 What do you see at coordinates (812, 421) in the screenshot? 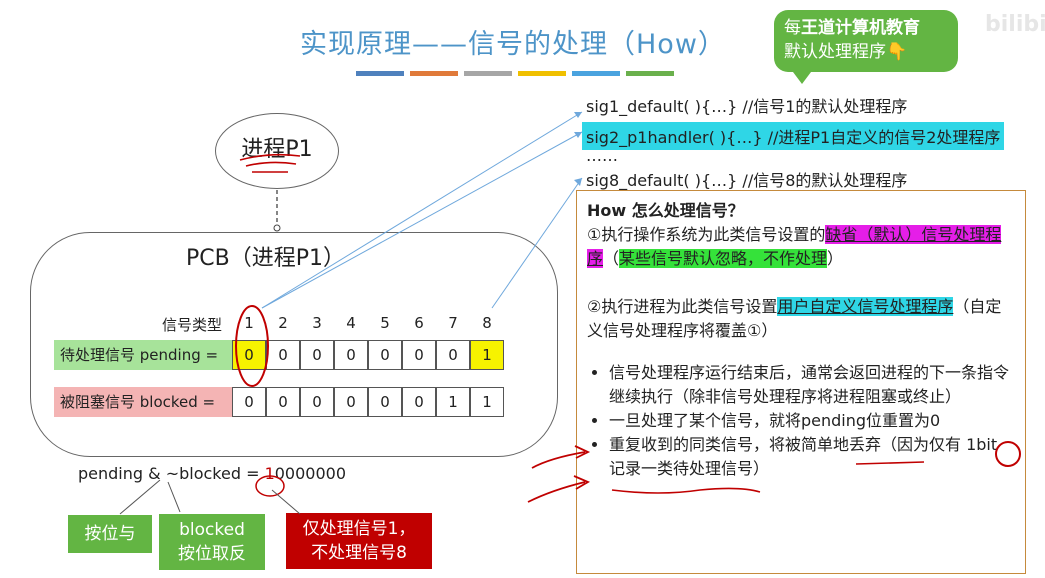
I see `how-bullet: 一旦处理了某个信号，就将pending位重置为0` at bounding box center [812, 421].